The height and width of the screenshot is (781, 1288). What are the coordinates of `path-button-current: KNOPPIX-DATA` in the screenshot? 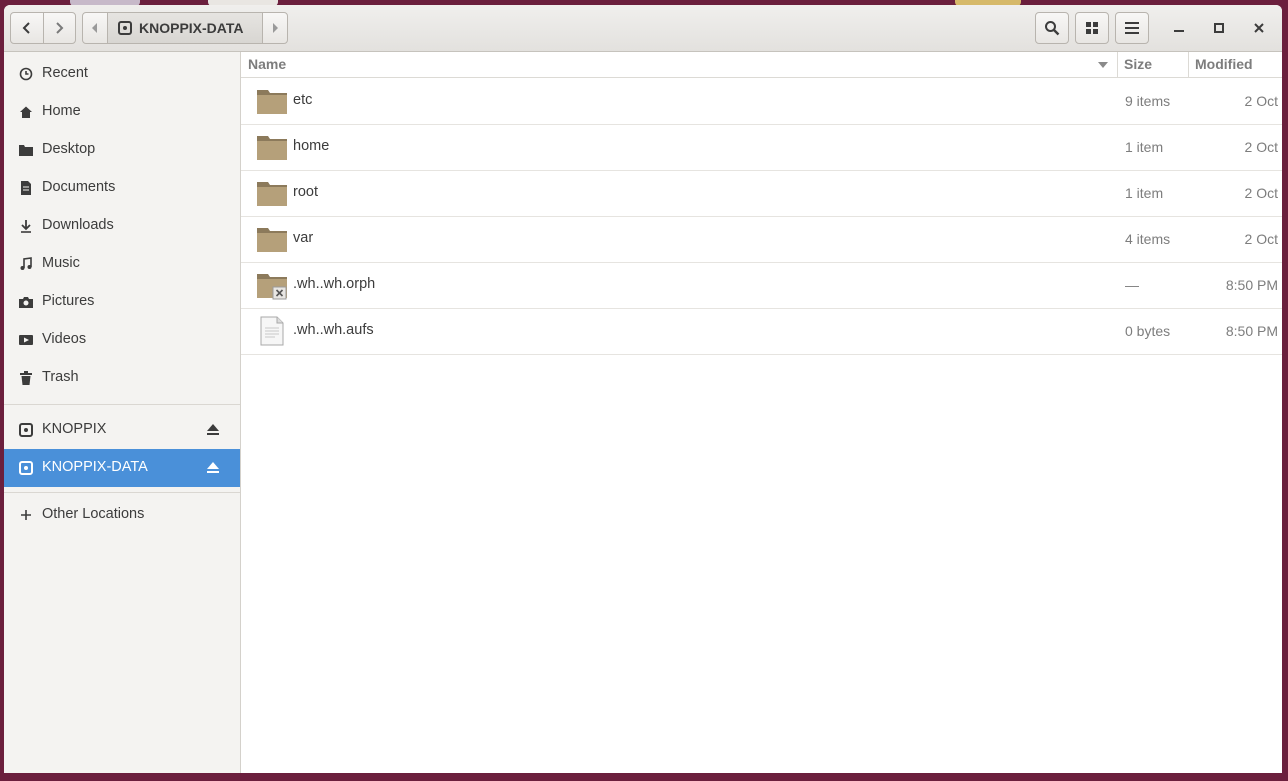 It's located at (185, 28).